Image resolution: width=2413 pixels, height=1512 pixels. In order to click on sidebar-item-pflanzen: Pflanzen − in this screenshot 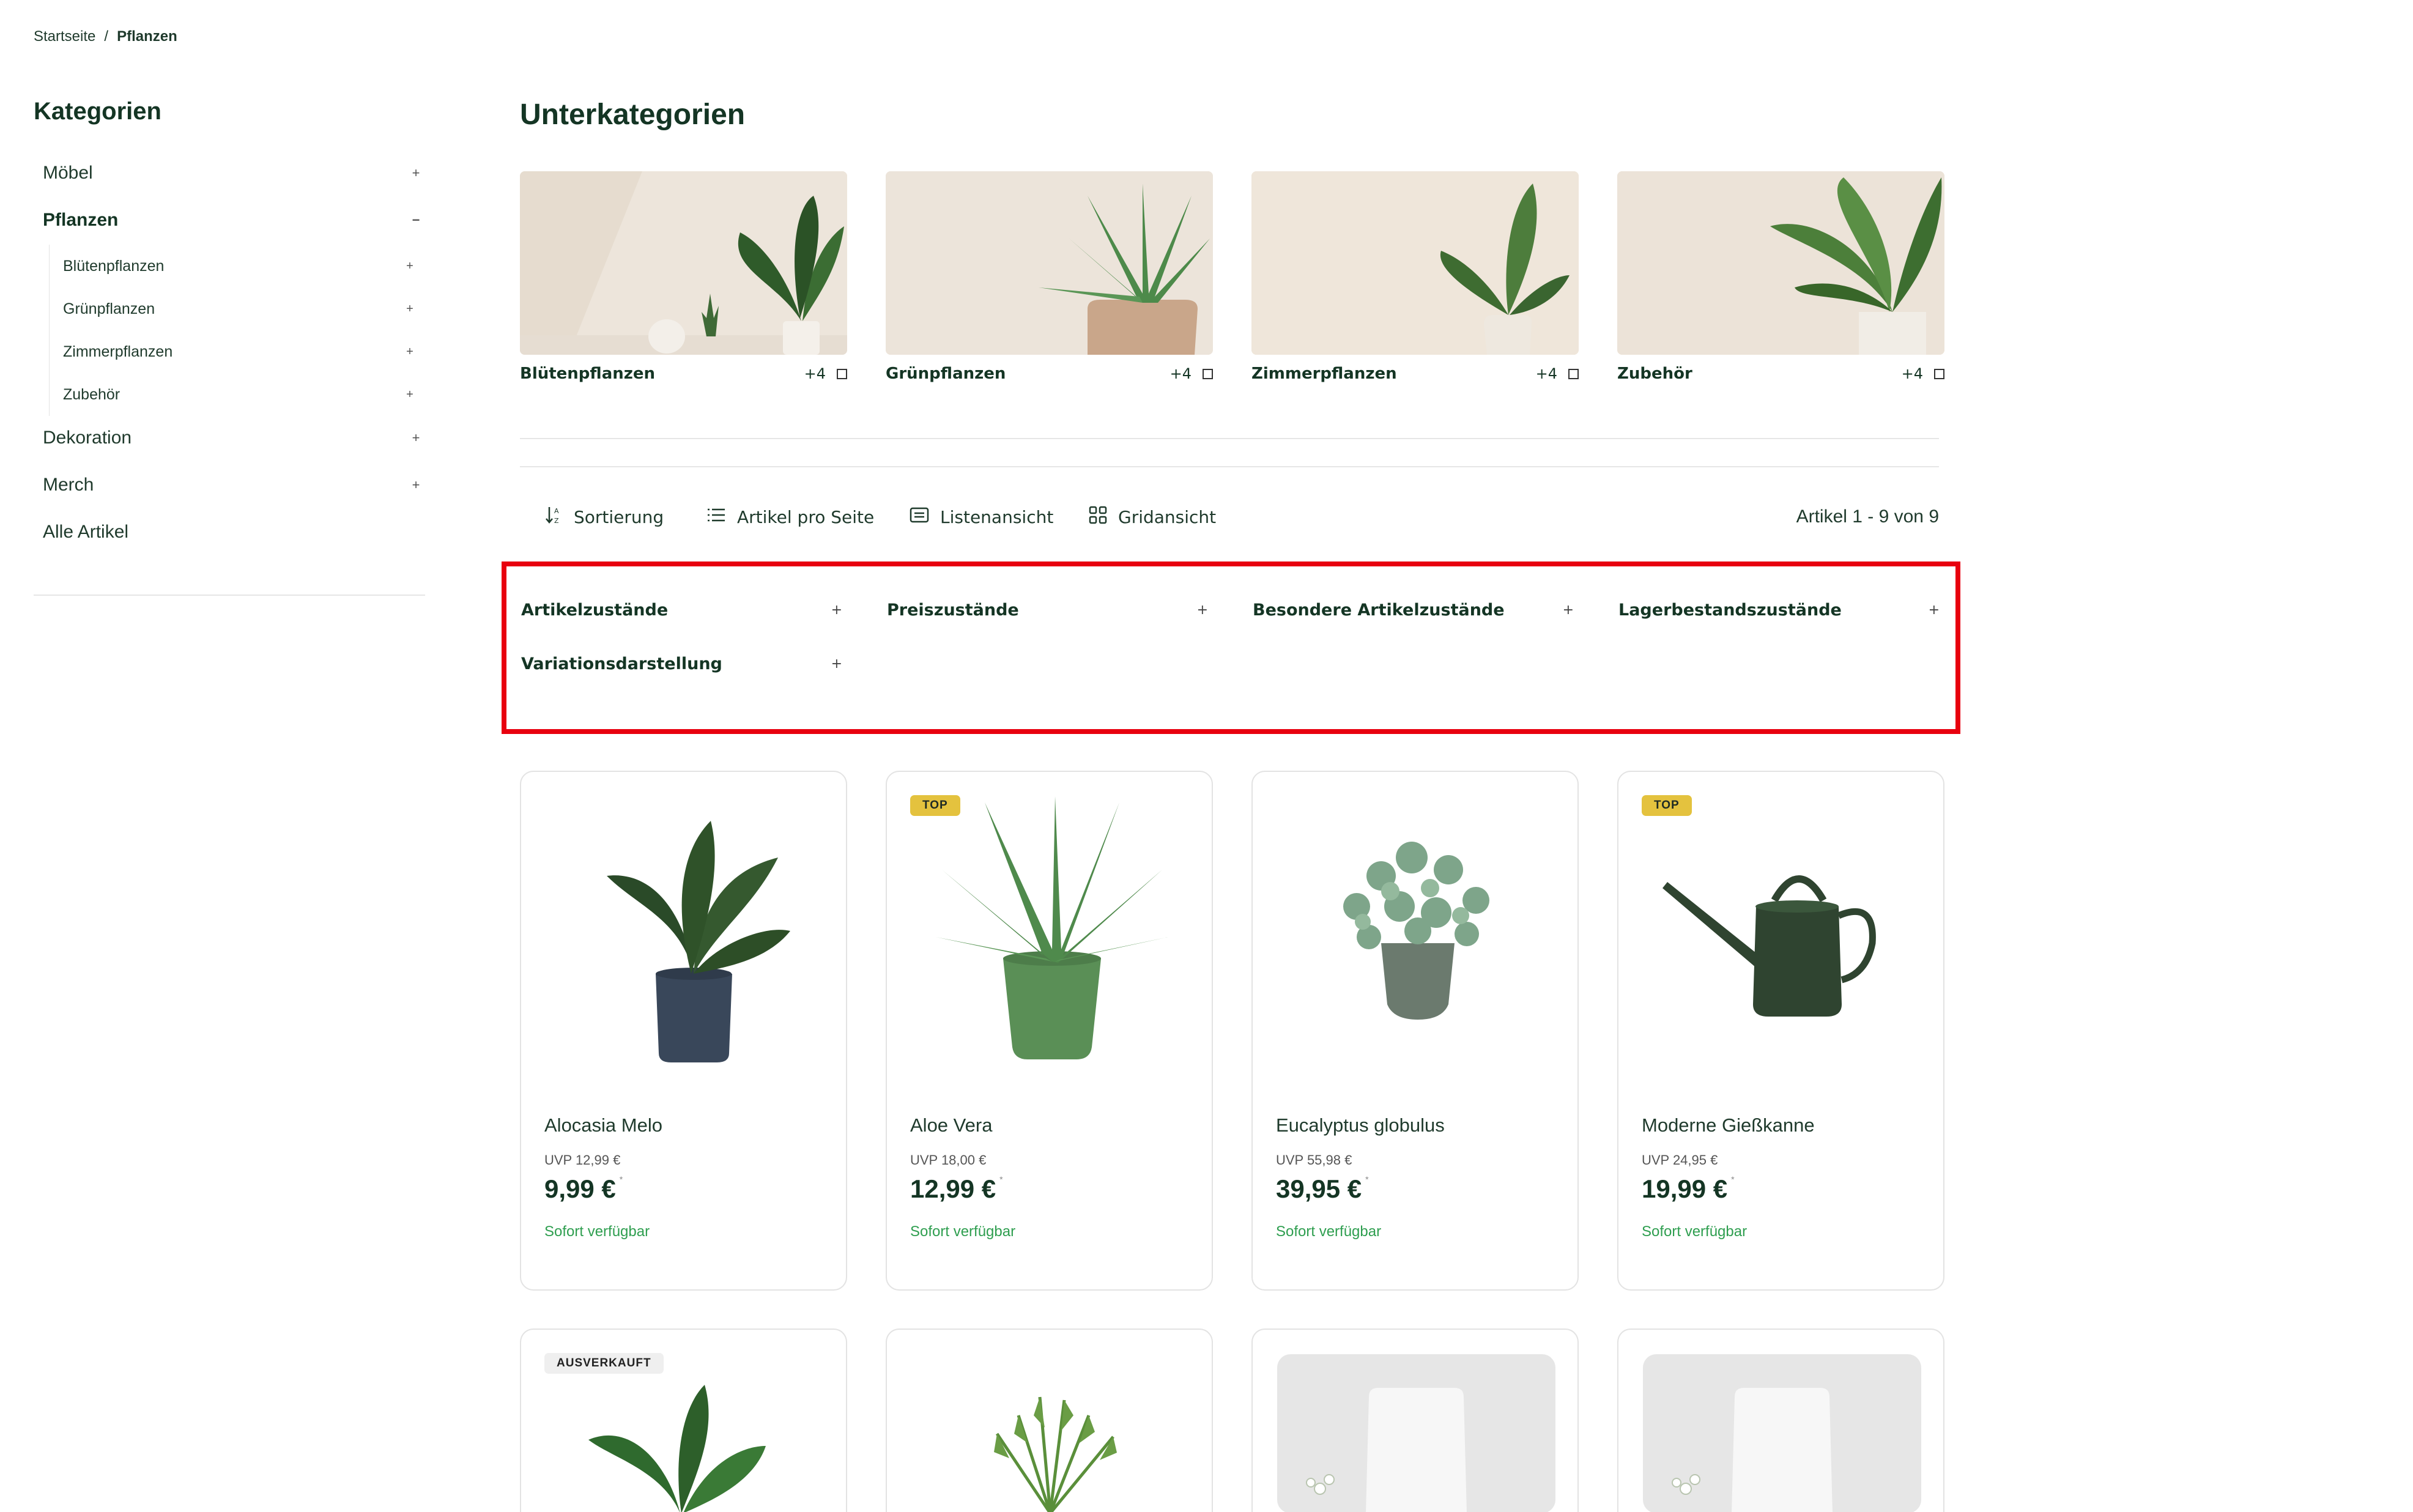, I will do `click(234, 220)`.